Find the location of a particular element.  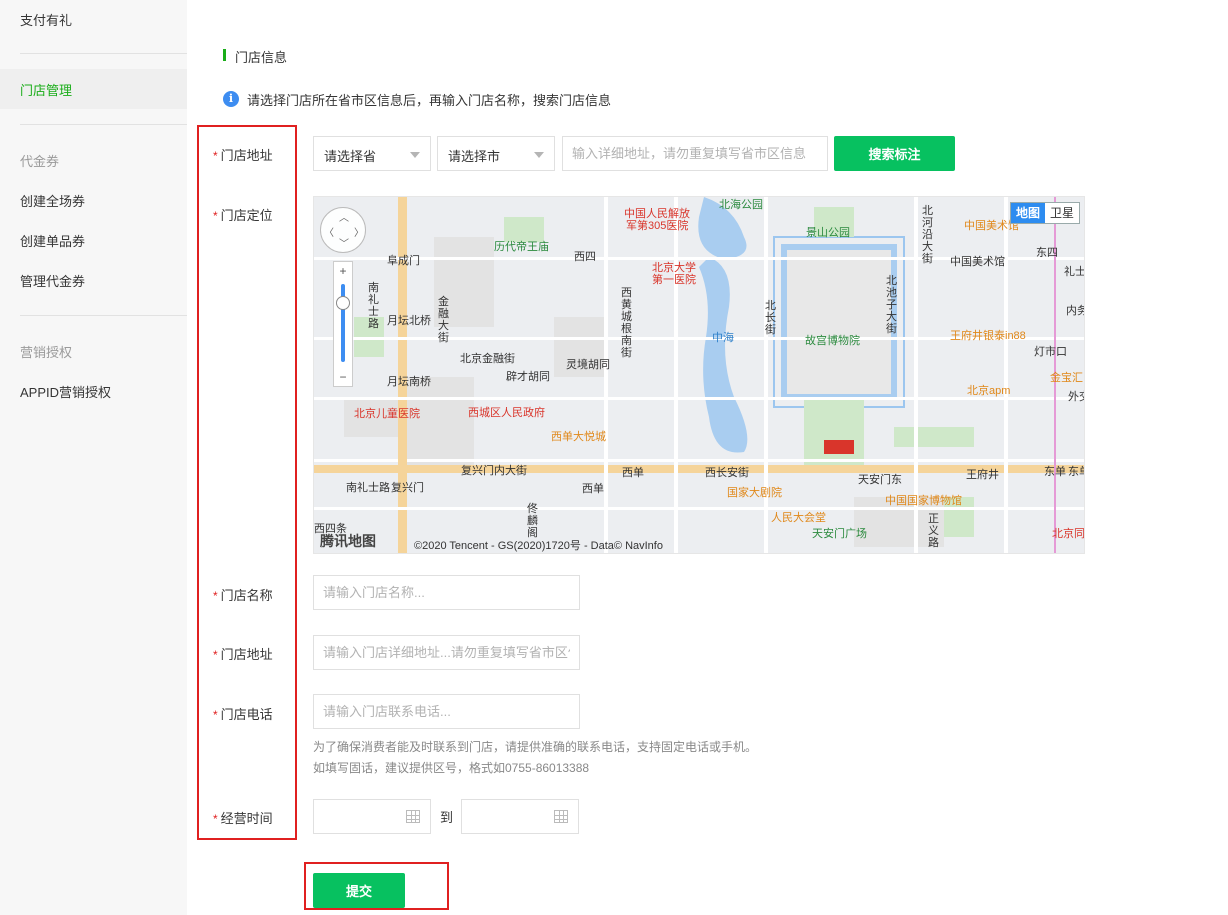

store-phone-input is located at coordinates (446, 711).